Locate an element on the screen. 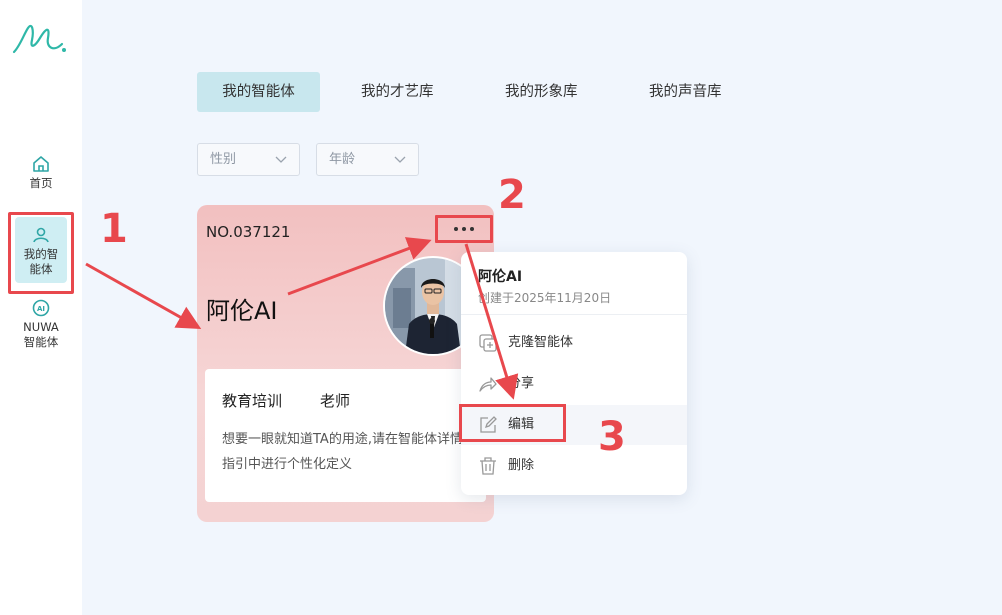 The width and height of the screenshot is (1002, 615). clone-icon is located at coordinates (488, 343).